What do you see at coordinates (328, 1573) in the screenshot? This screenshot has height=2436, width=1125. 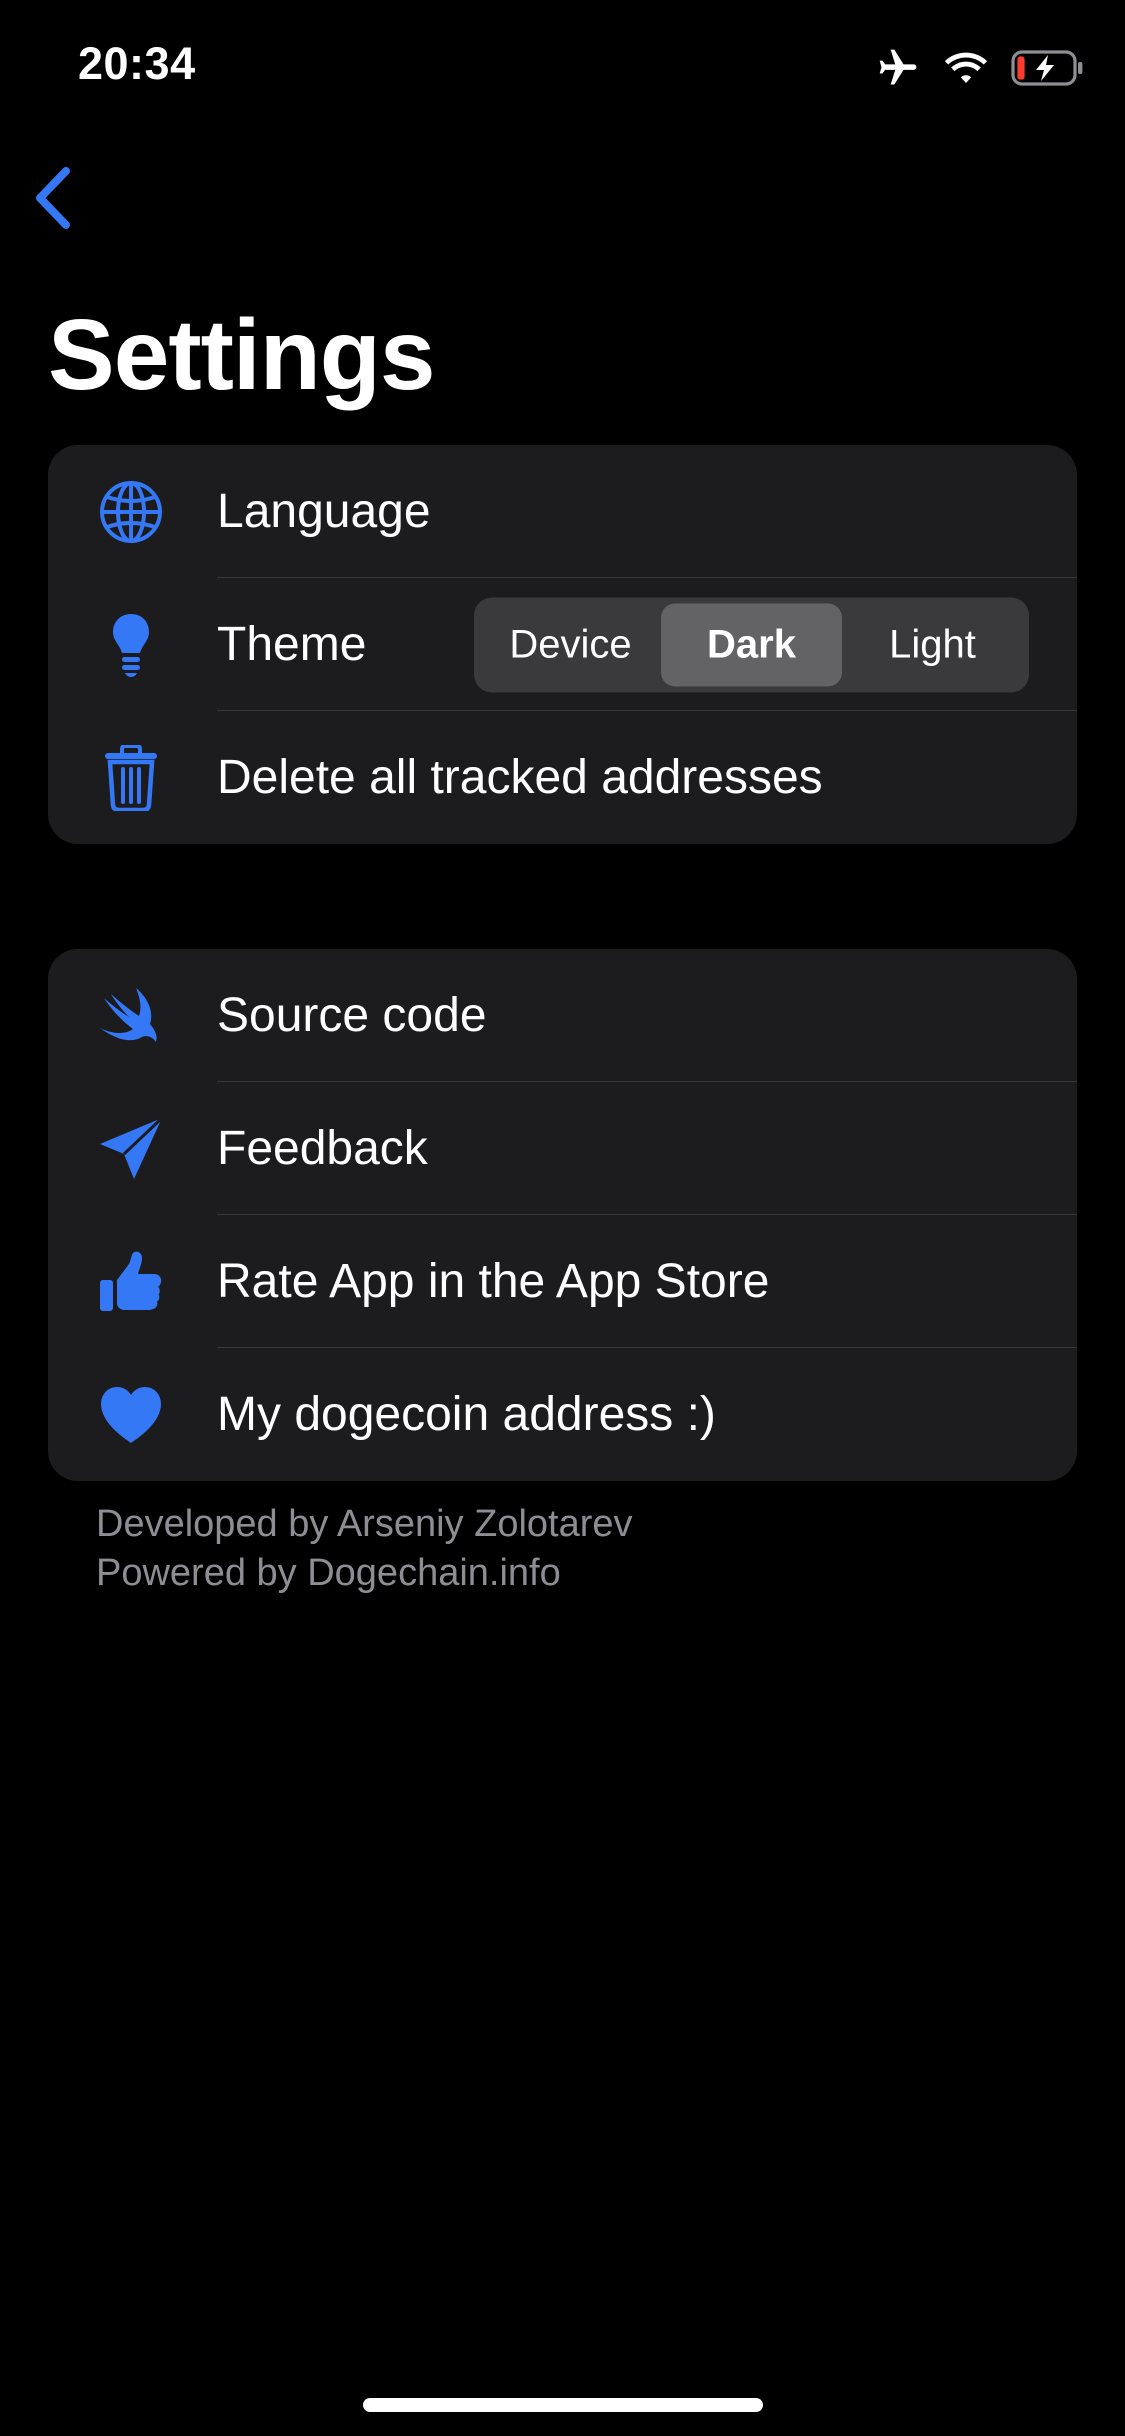 I see `footer-powered-by: Powered by Dogechain.info` at bounding box center [328, 1573].